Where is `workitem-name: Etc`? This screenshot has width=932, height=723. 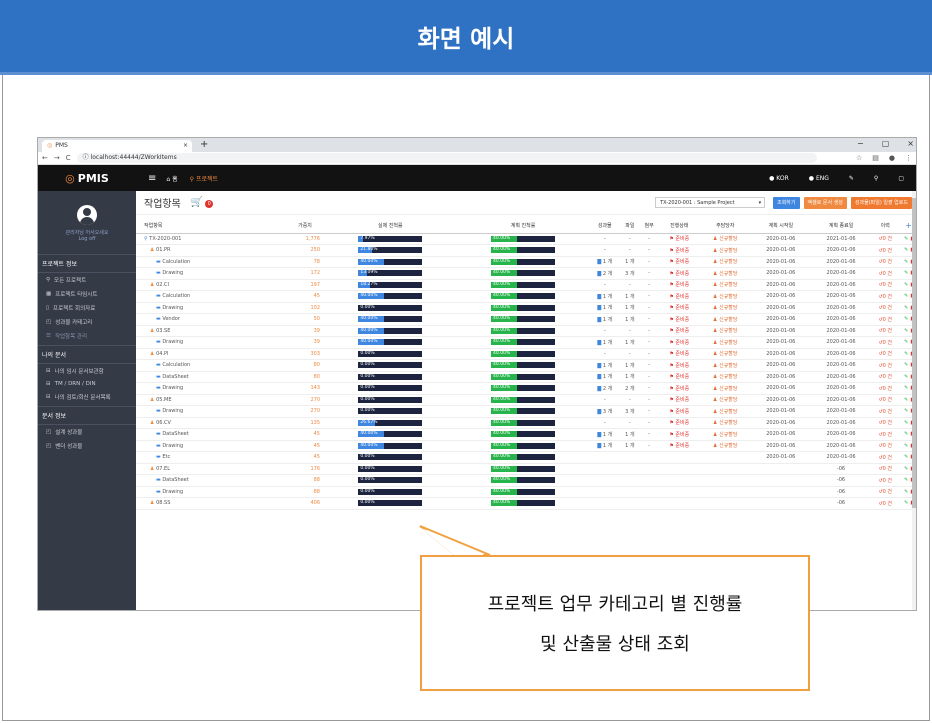
workitem-name: Etc is located at coordinates (166, 457).